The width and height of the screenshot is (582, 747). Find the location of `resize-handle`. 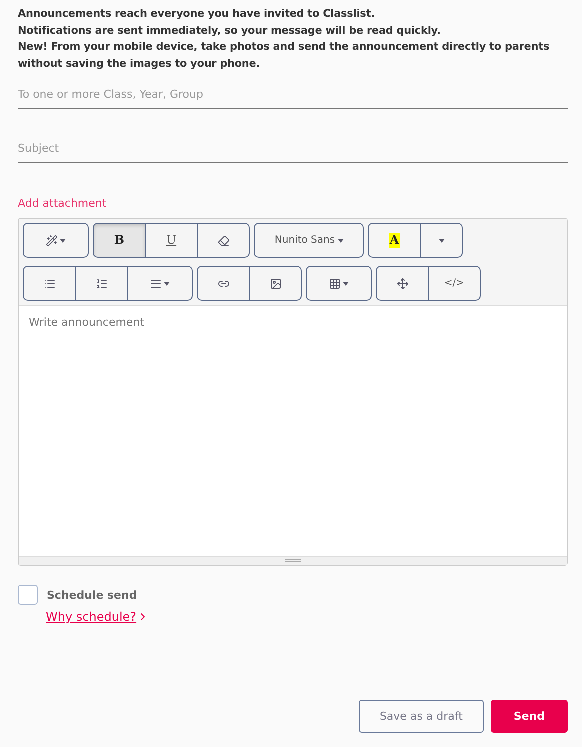

resize-handle is located at coordinates (293, 560).